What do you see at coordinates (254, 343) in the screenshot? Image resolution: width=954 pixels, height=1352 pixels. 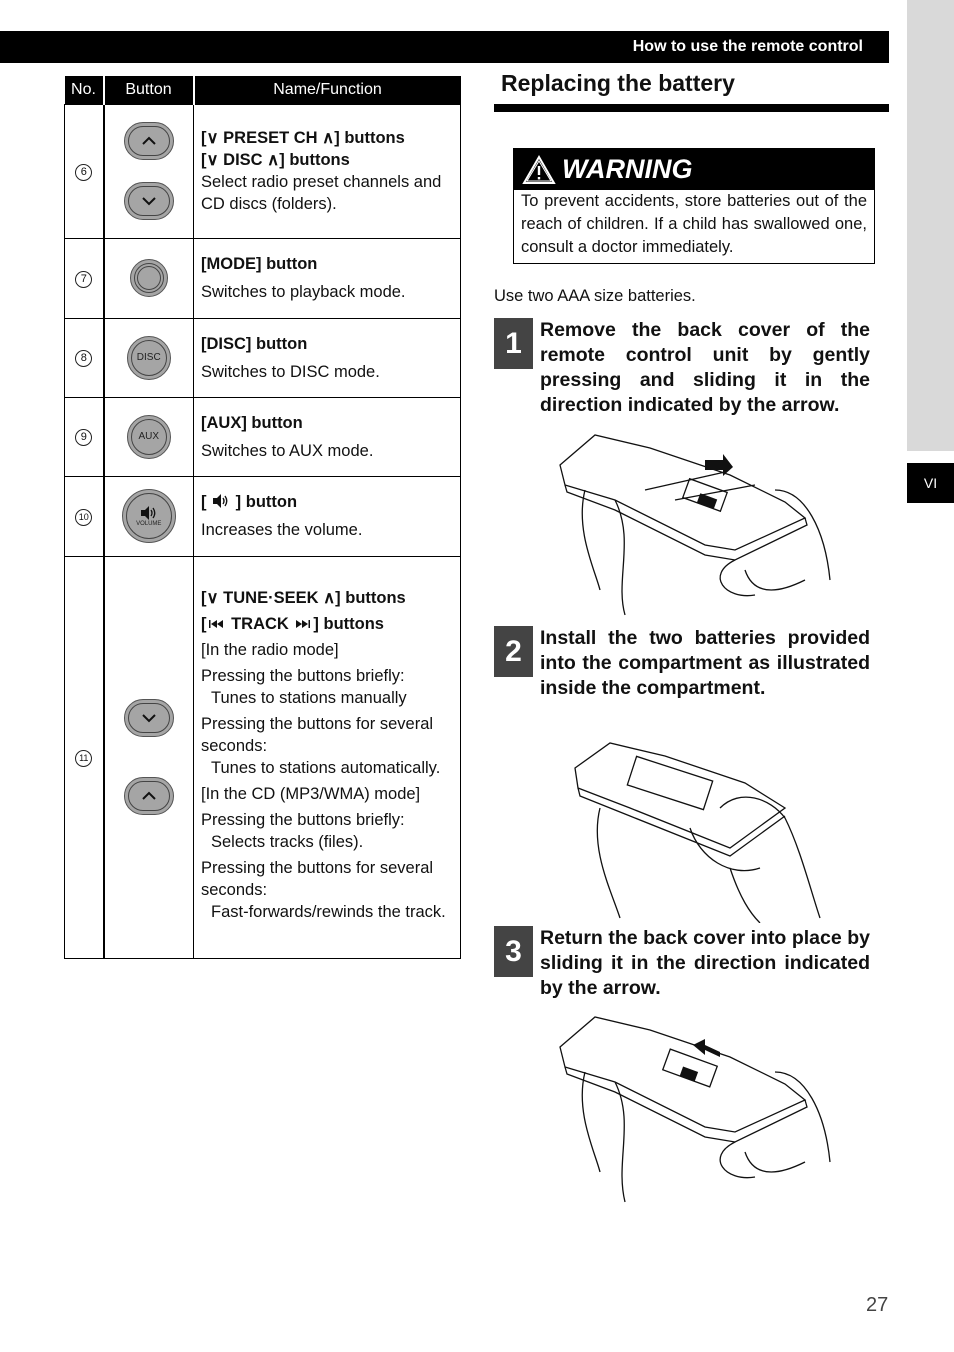 I see `button-name: [DISC] button` at bounding box center [254, 343].